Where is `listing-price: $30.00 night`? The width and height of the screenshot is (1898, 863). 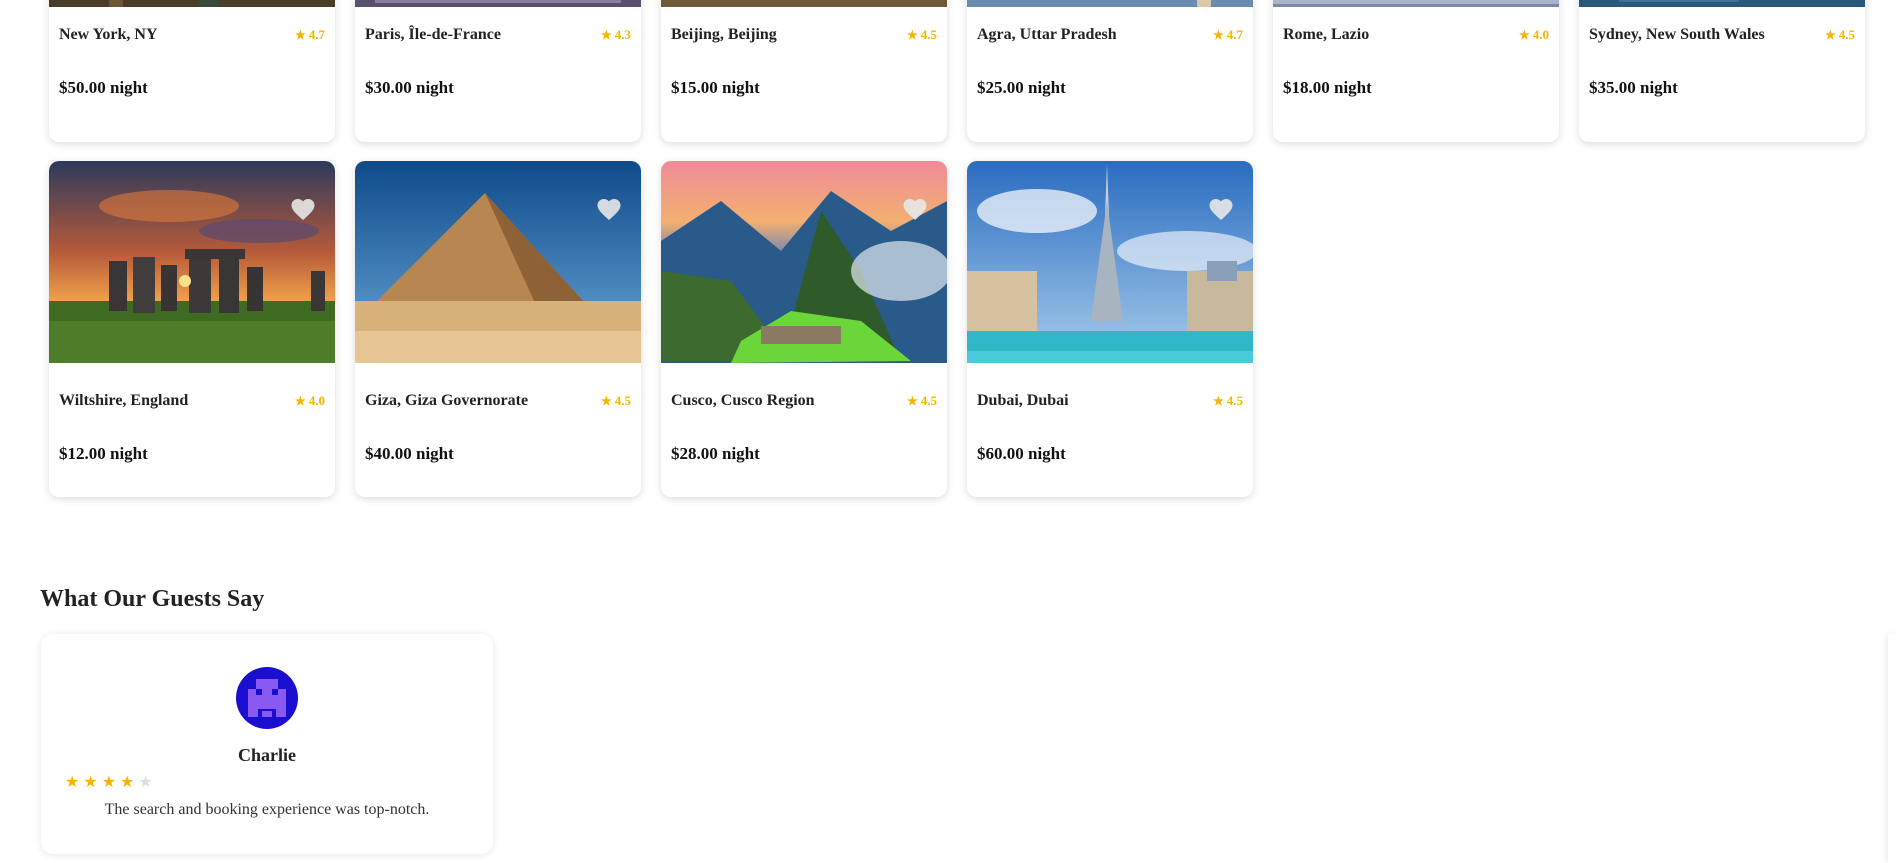
listing-price: $30.00 night is located at coordinates (409, 87).